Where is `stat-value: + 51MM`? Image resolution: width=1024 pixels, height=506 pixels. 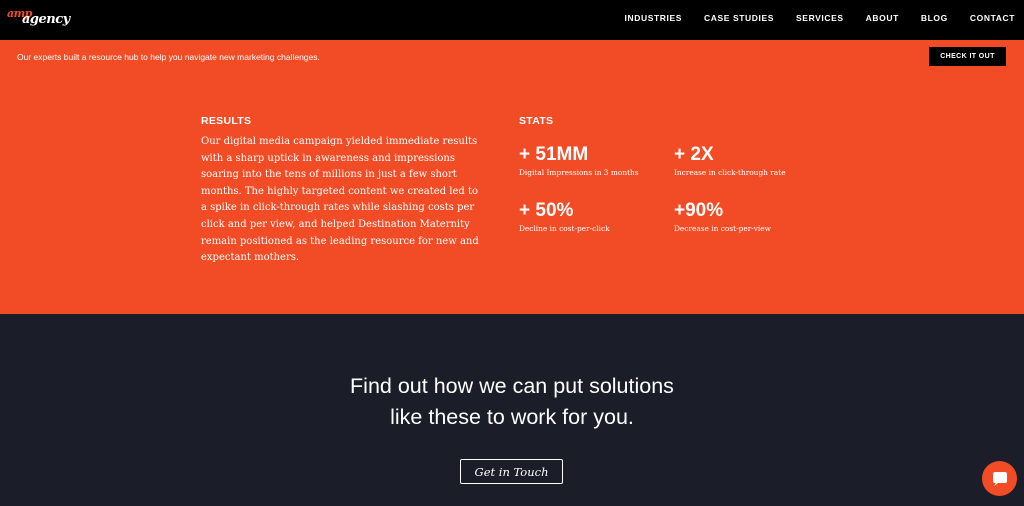 stat-value: + 51MM is located at coordinates (554, 154).